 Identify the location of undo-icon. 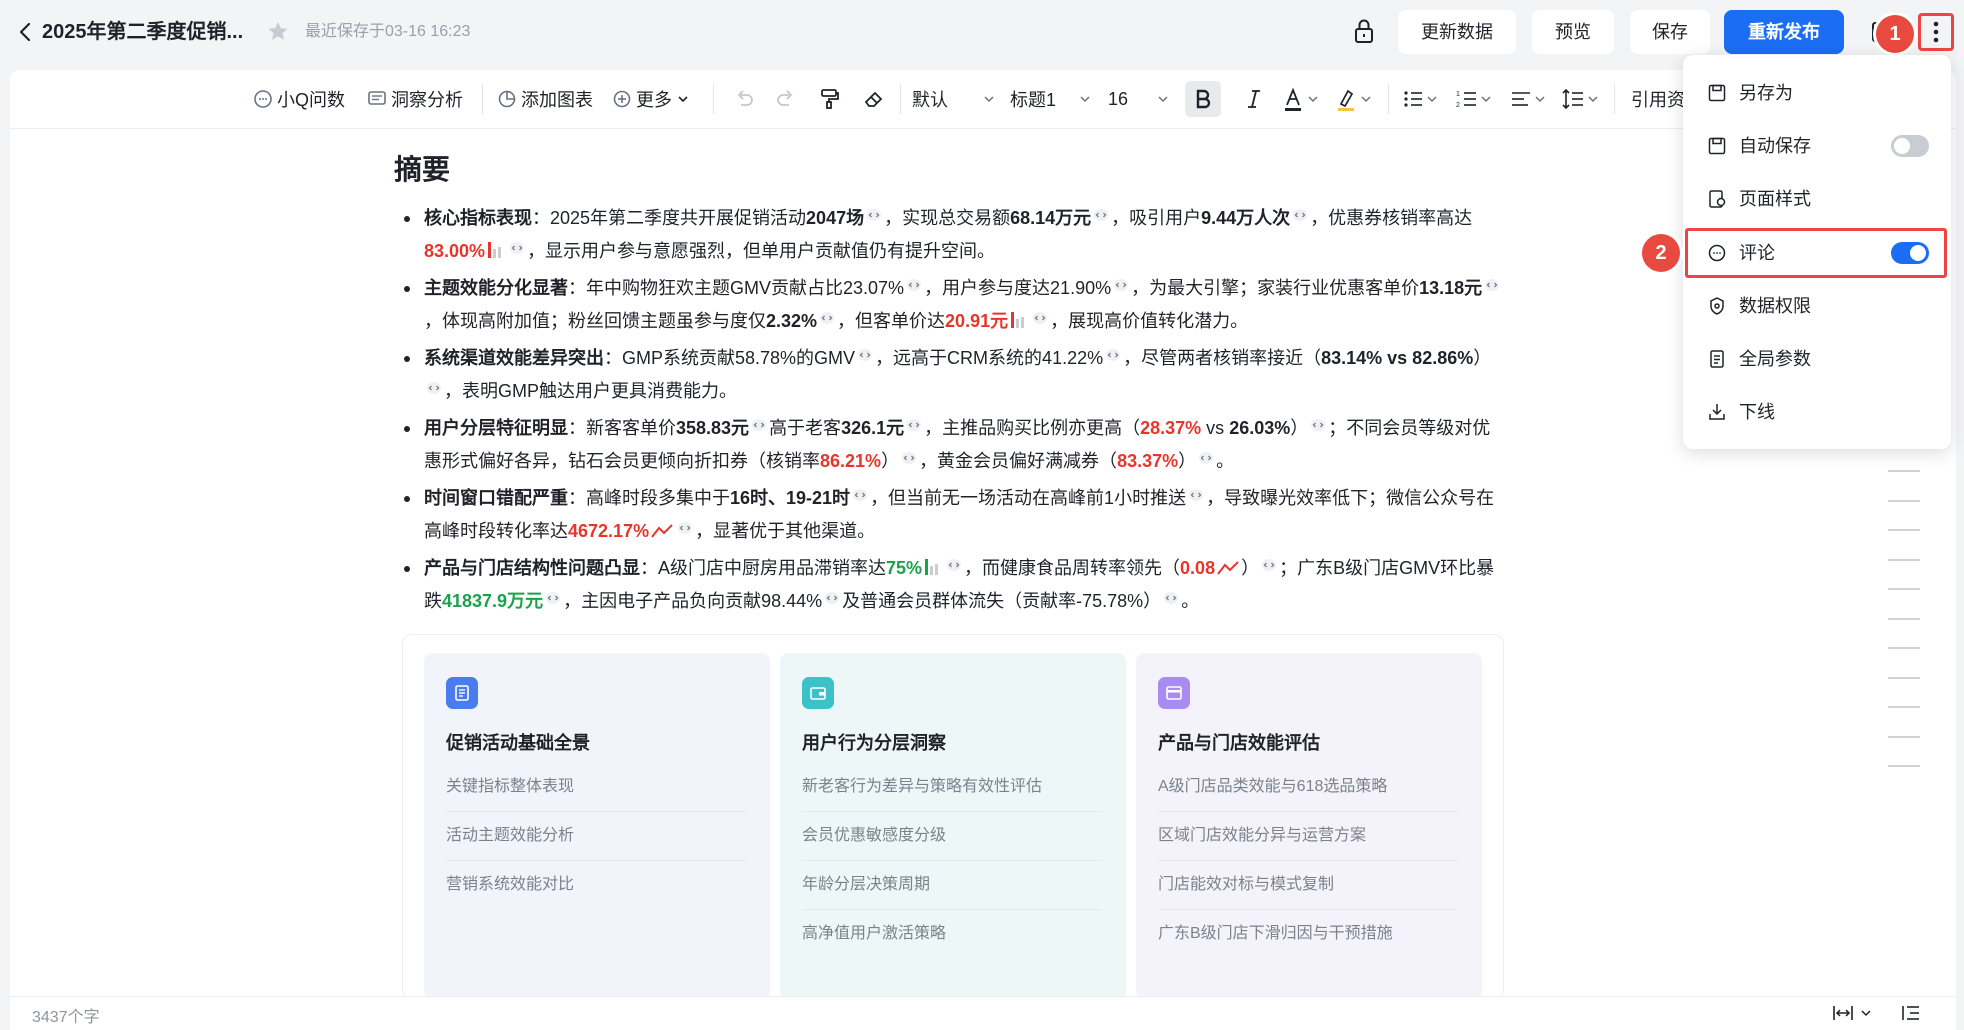
(744, 99).